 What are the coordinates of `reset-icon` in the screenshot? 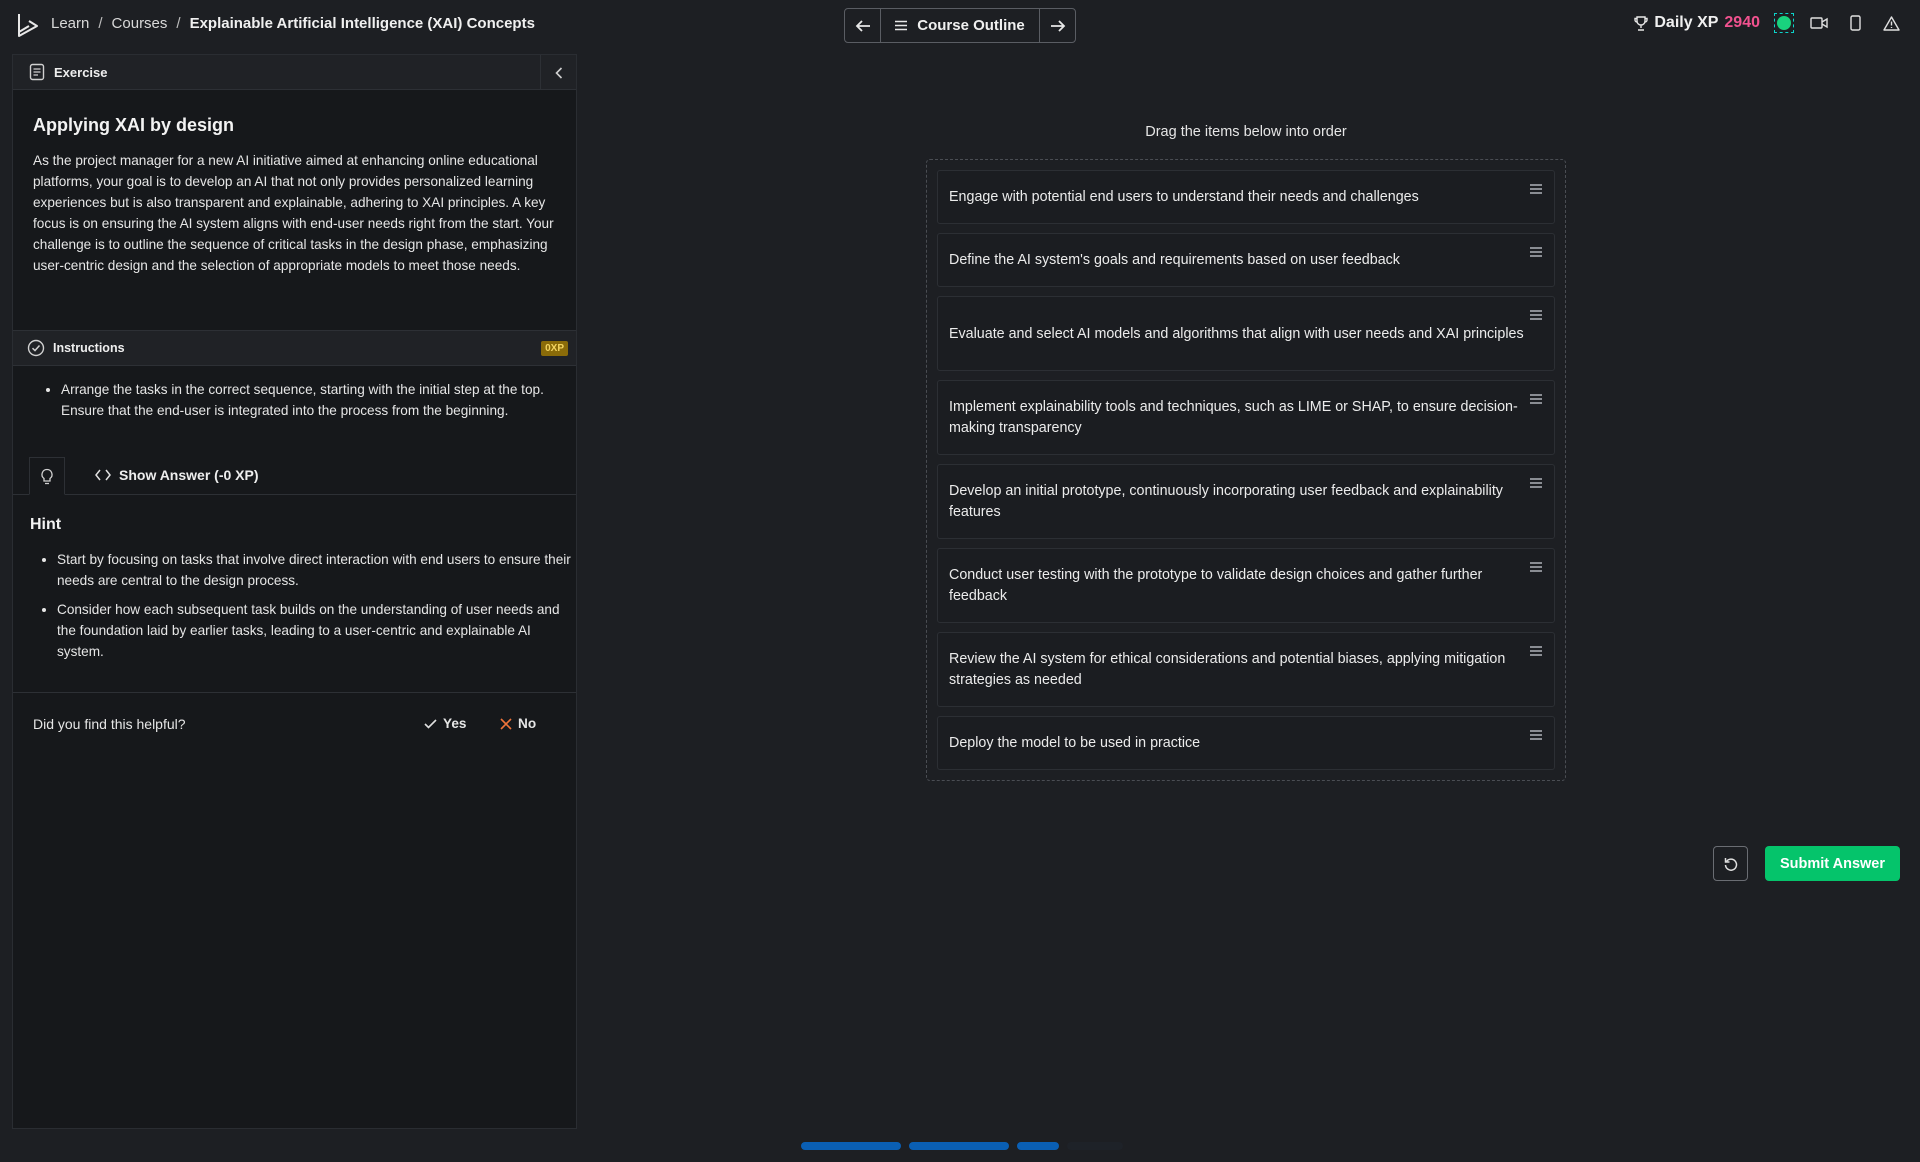 It's located at (1730, 864).